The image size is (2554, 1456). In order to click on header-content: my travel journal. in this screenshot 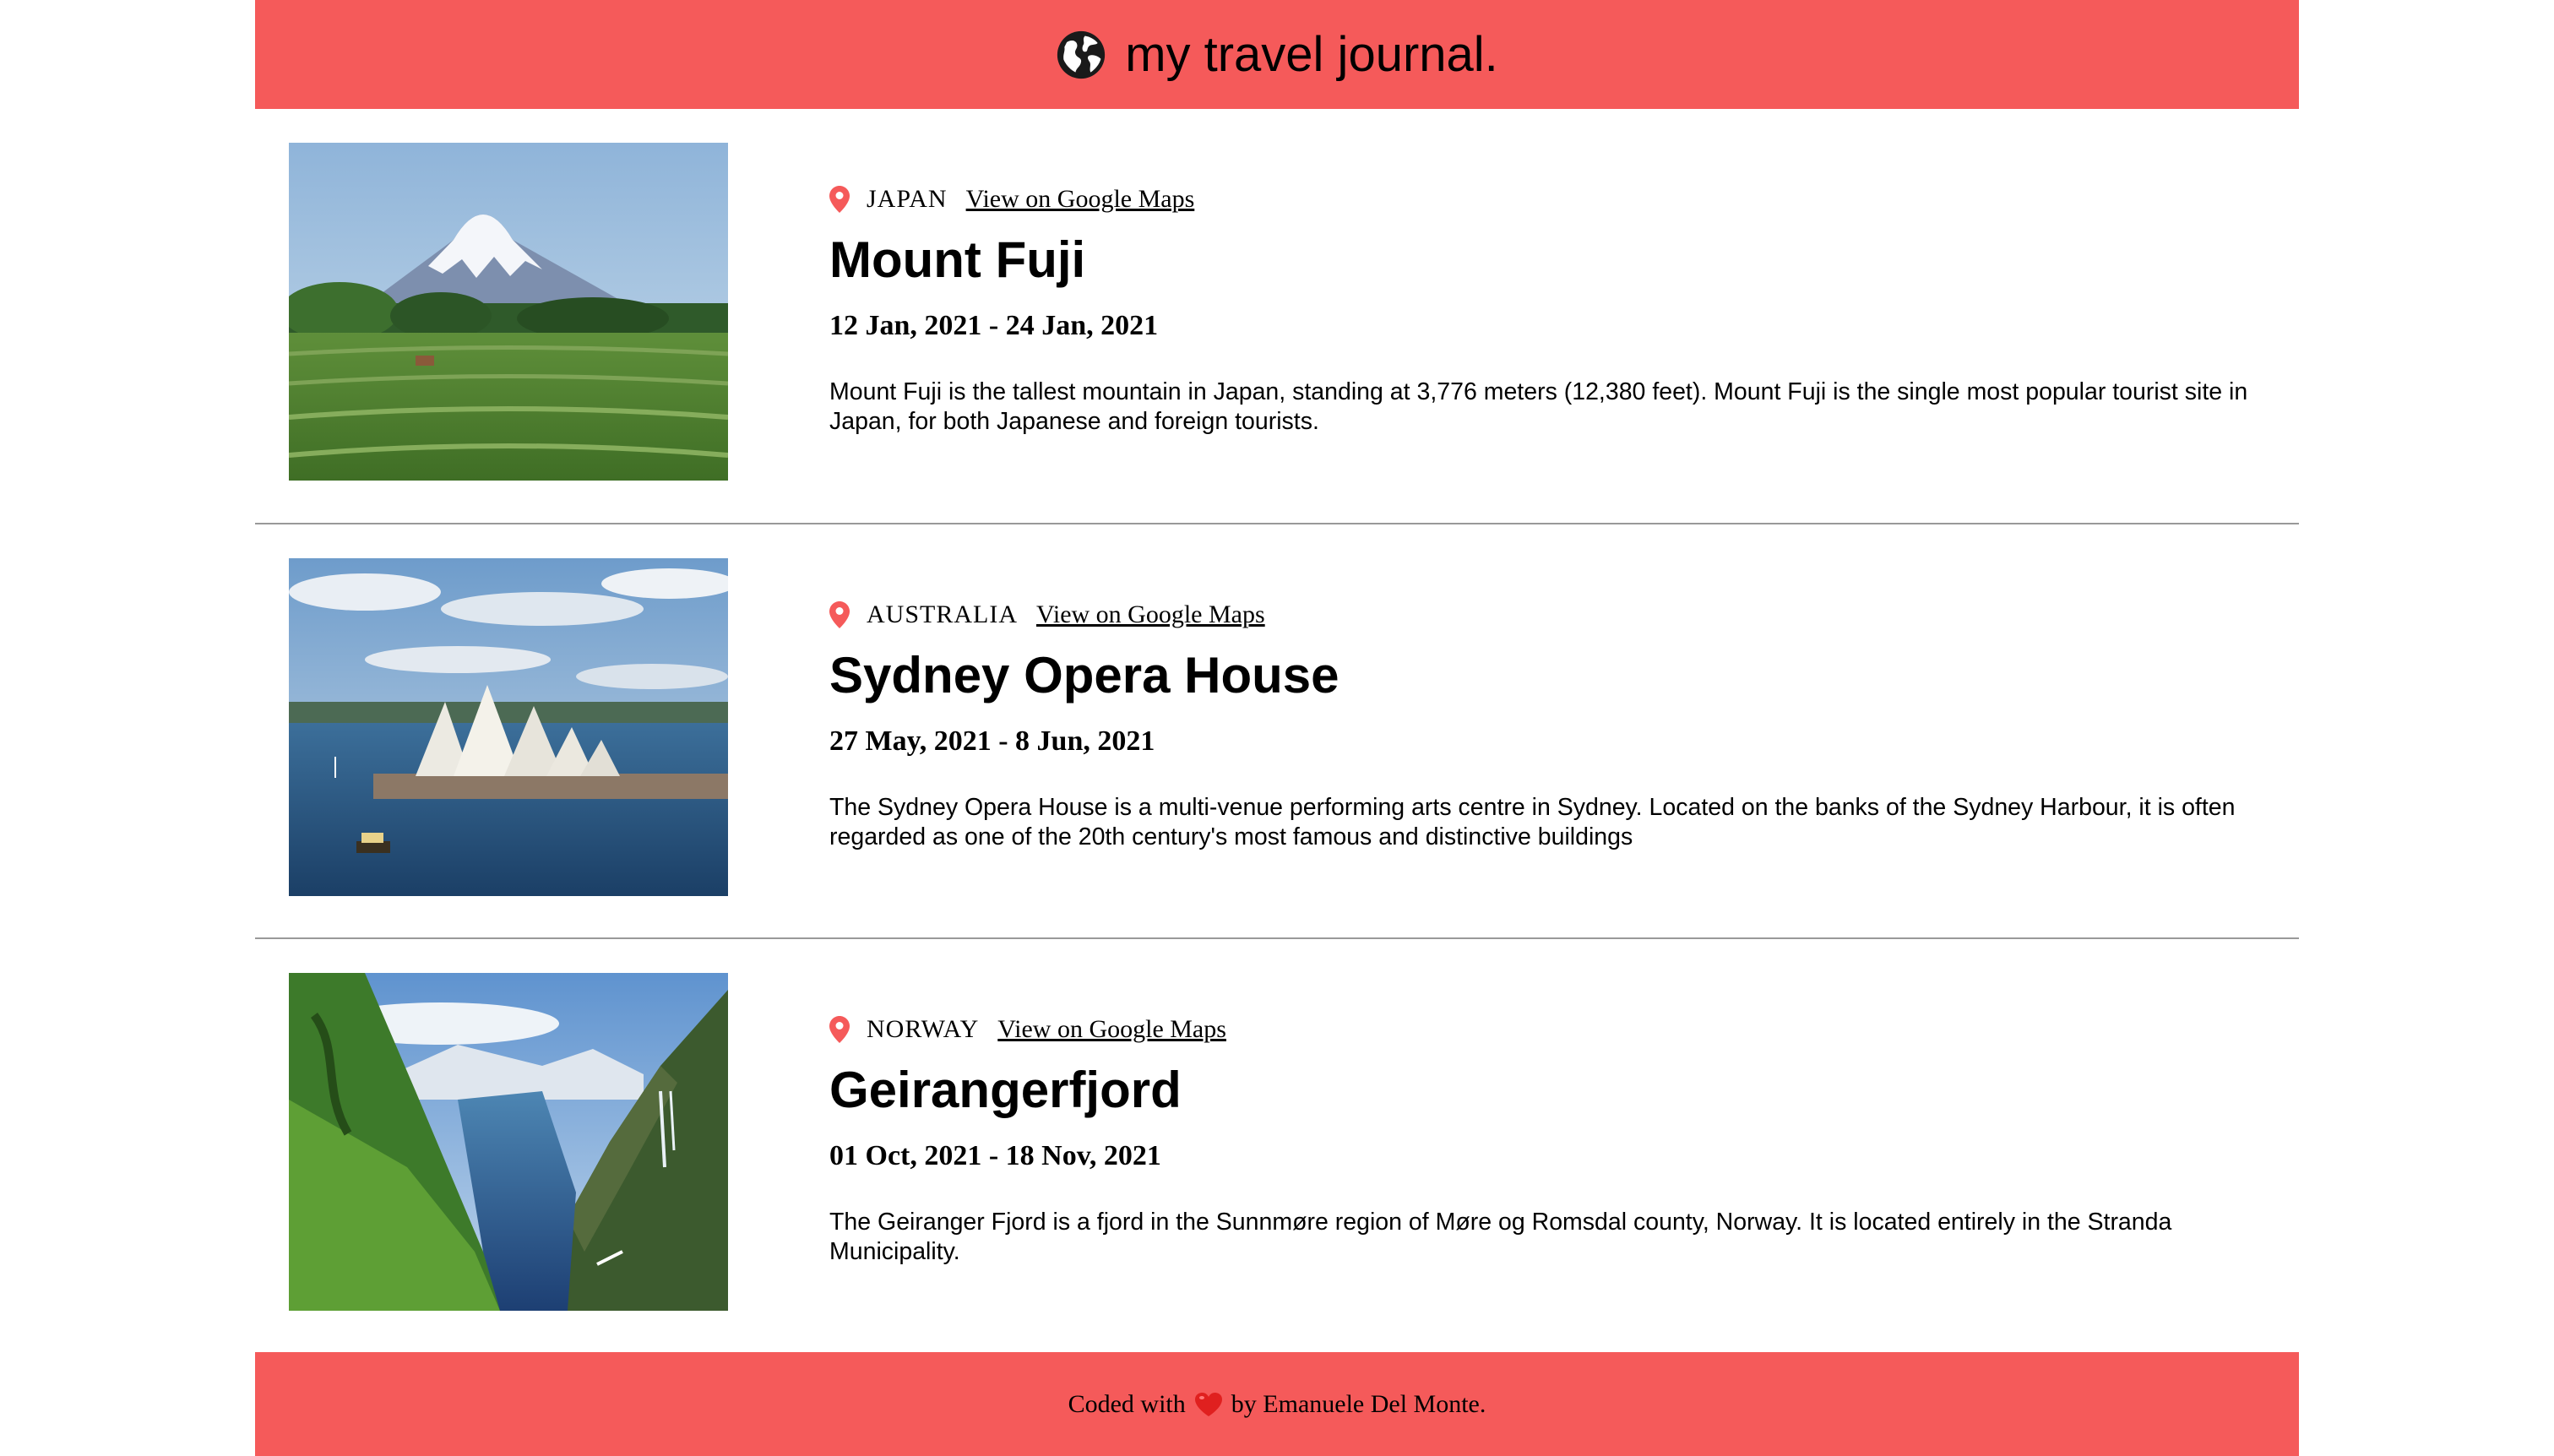, I will do `click(1277, 55)`.